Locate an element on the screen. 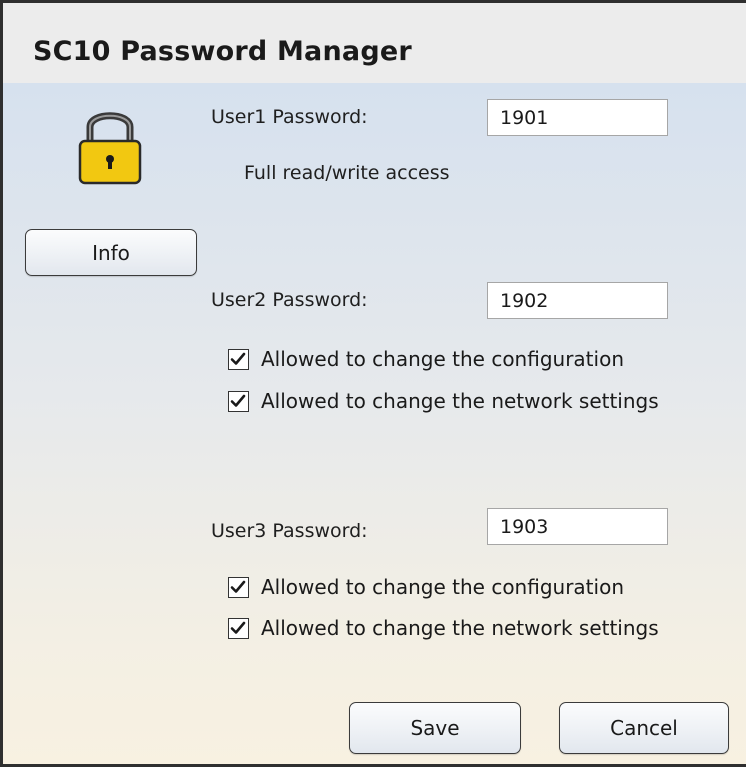 The height and width of the screenshot is (769, 748). user2-config-option: Allowed to change the configuration is located at coordinates (426, 359).